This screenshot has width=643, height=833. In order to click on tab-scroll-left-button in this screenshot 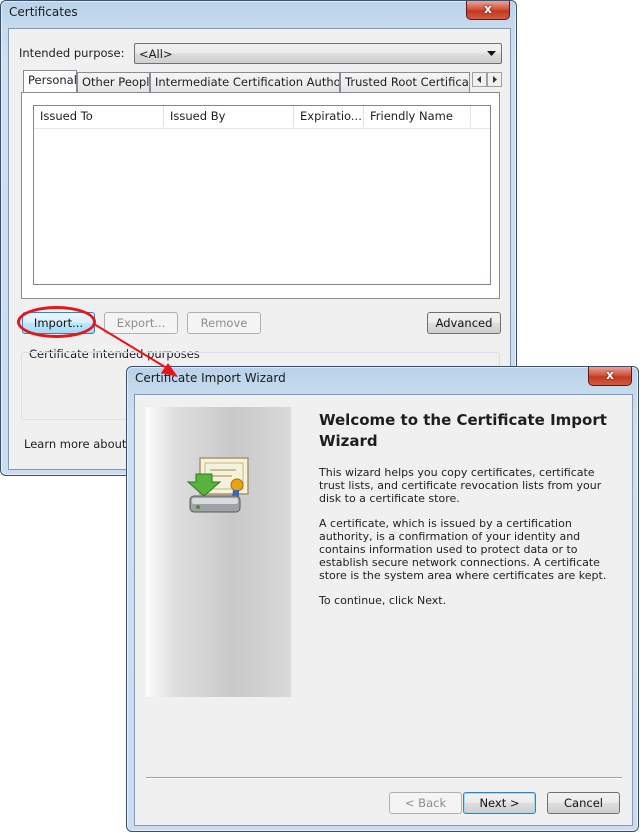, I will do `click(479, 79)`.